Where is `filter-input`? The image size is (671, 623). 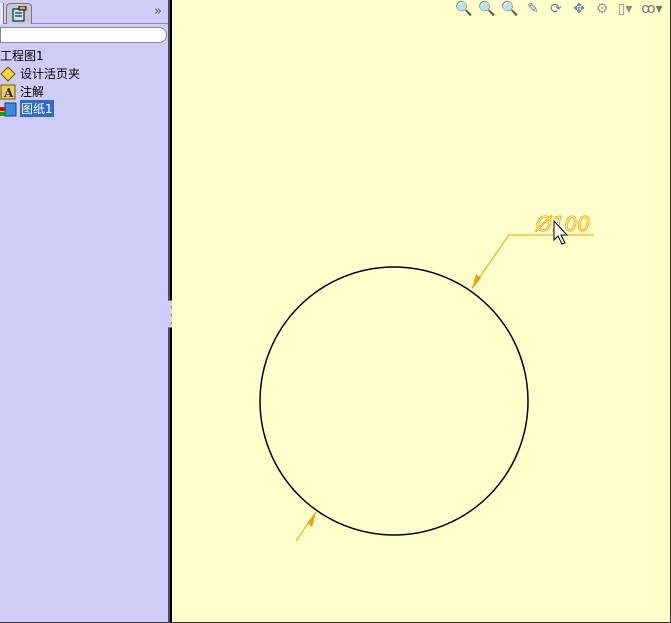 filter-input is located at coordinates (83, 35).